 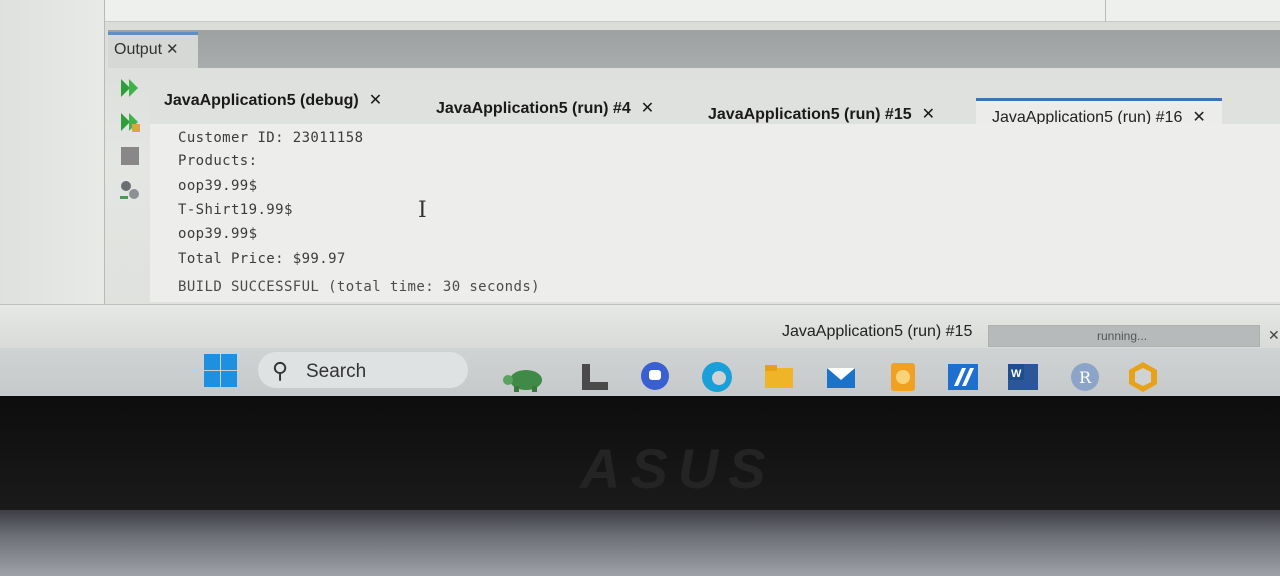 I want to click on tab-debug-close-icon: ✕, so click(x=375, y=100).